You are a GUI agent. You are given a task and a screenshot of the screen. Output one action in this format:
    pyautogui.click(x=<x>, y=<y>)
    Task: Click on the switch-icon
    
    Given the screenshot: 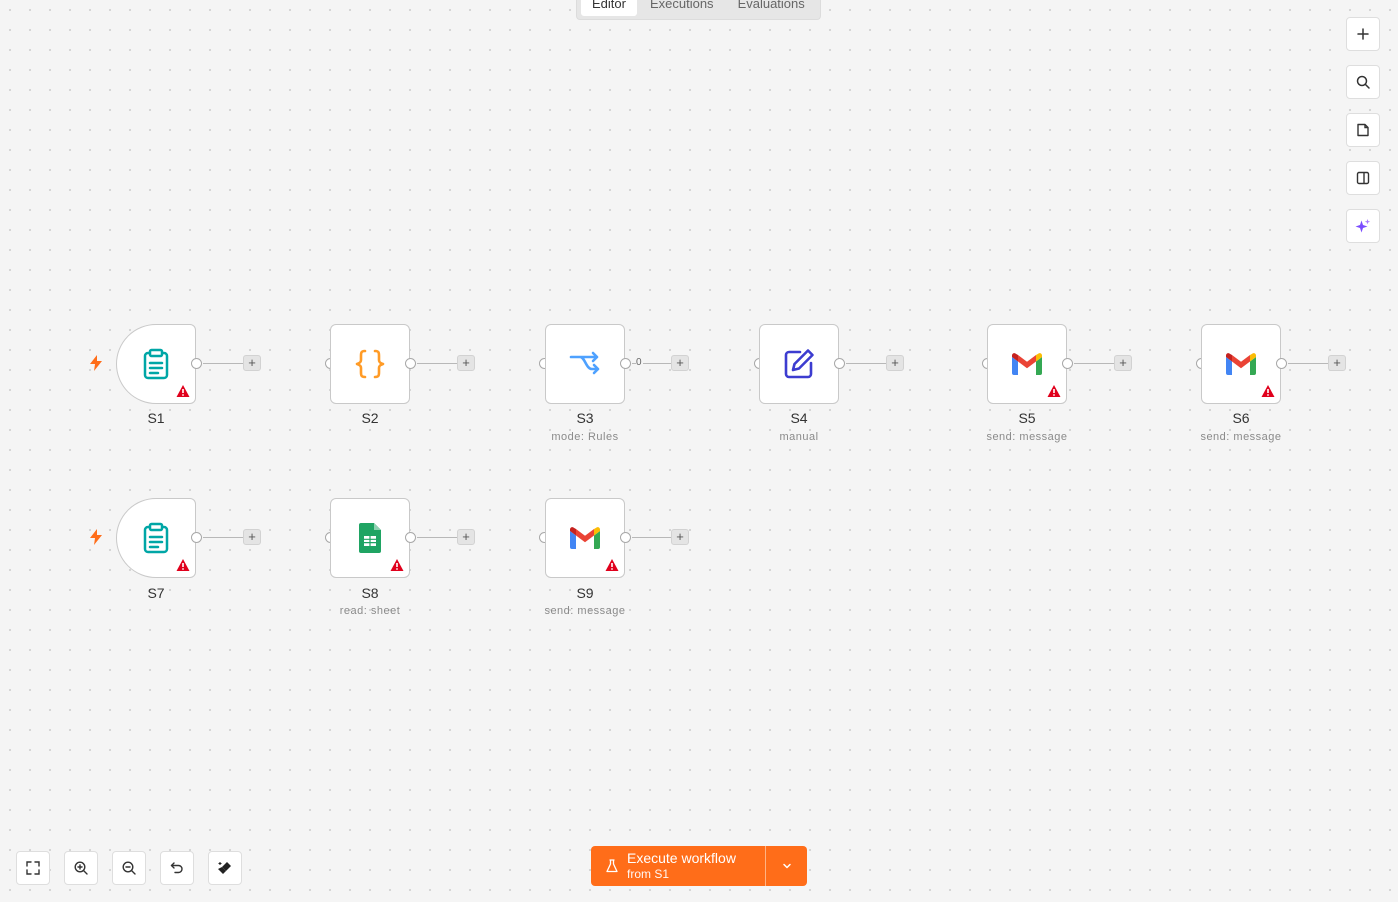 What is the action you would take?
    pyautogui.click(x=584, y=363)
    